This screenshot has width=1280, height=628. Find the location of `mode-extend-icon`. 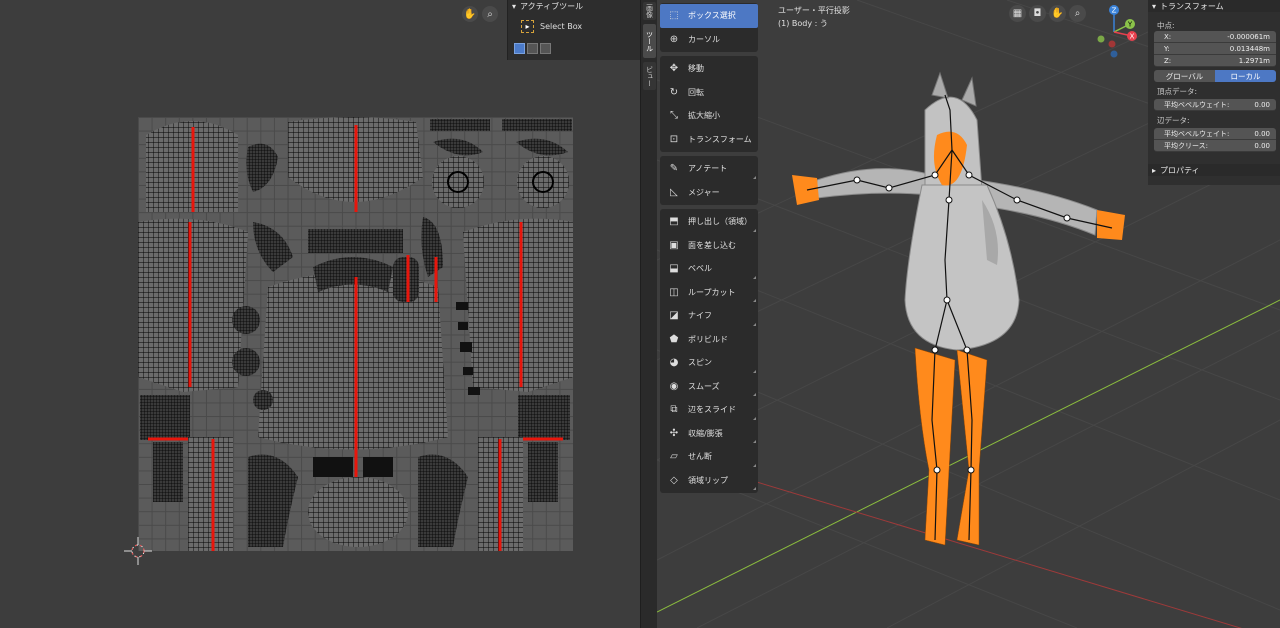

mode-extend-icon is located at coordinates (532, 48).